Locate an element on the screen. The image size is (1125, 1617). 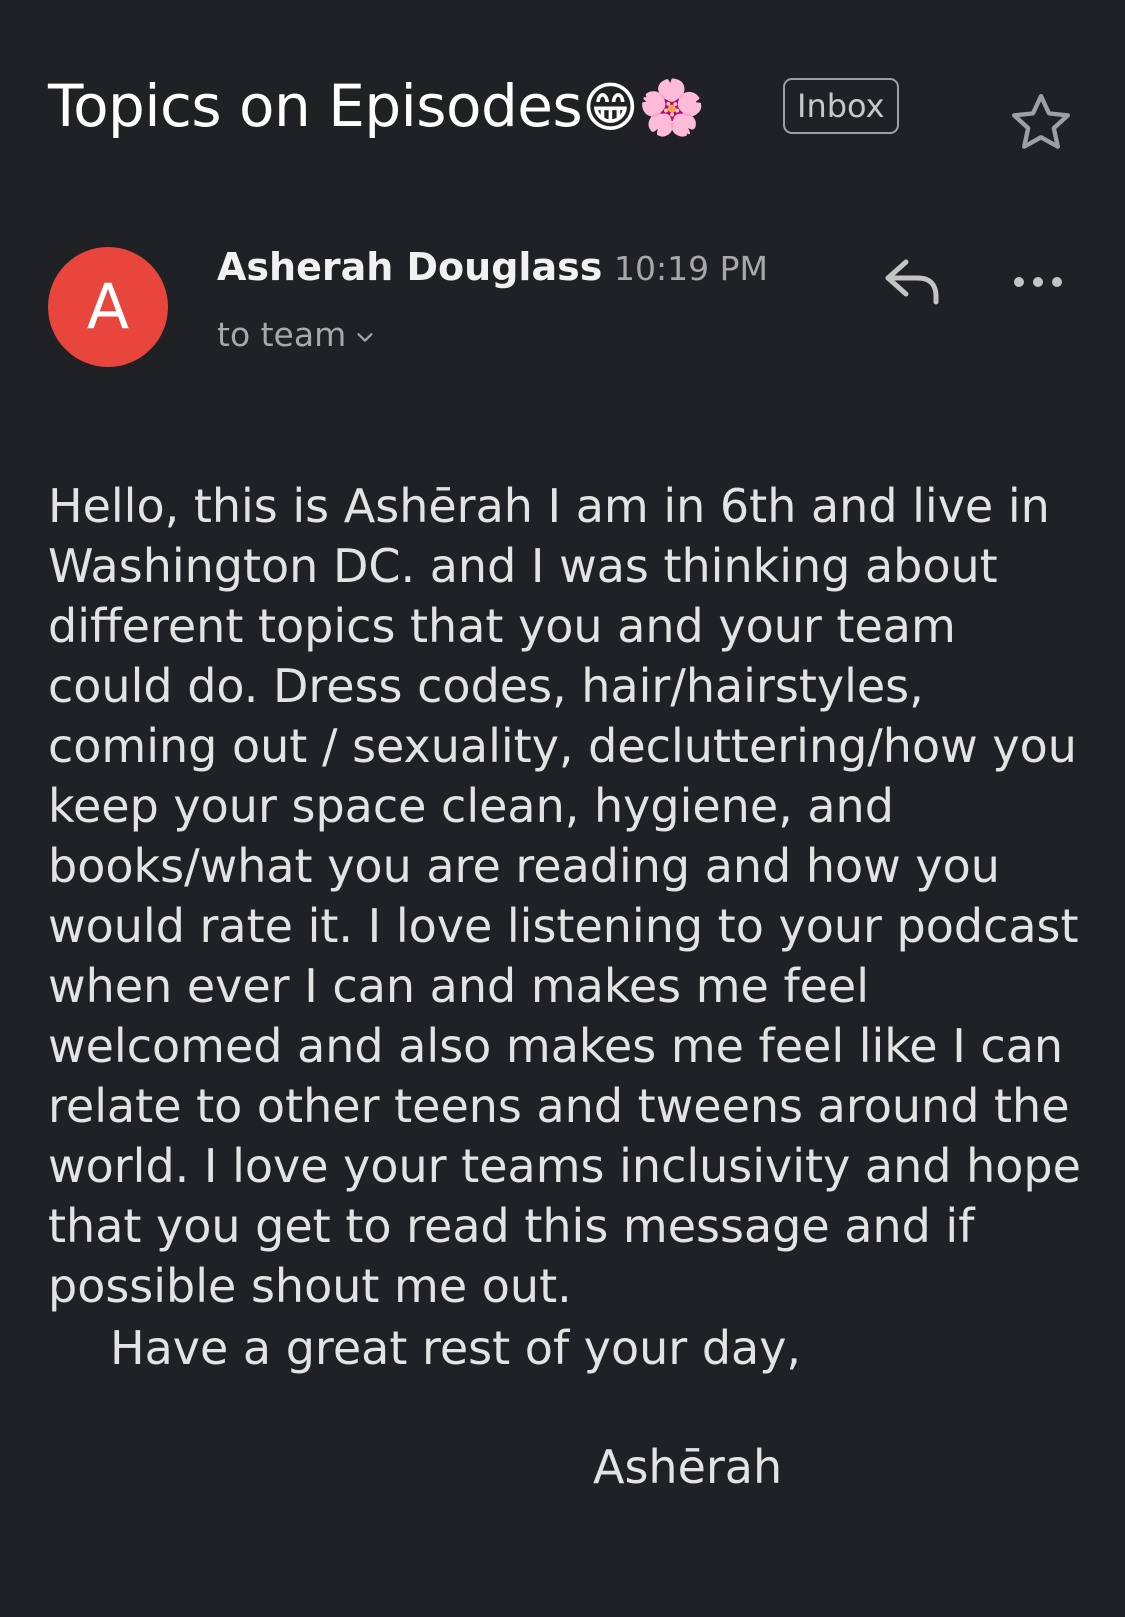
inbox-label-chip: Inbox is located at coordinates (841, 106).